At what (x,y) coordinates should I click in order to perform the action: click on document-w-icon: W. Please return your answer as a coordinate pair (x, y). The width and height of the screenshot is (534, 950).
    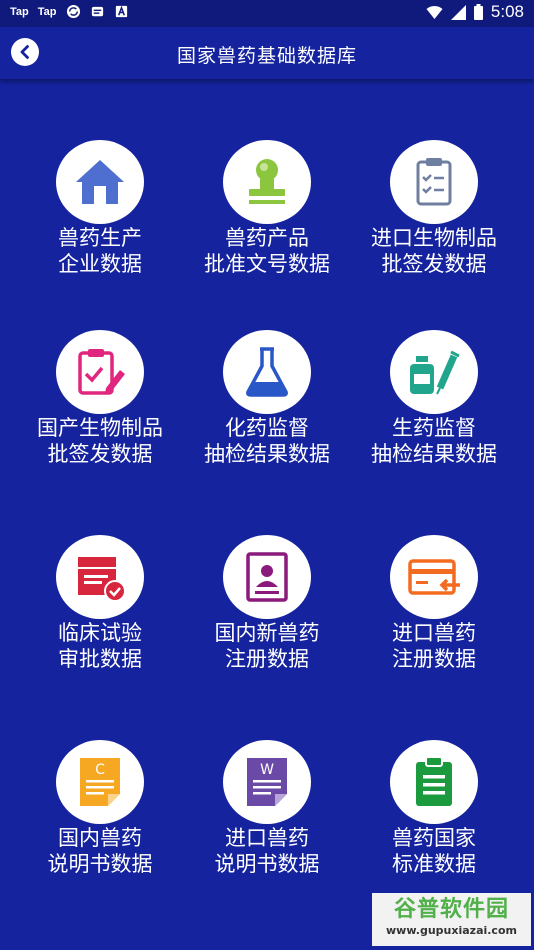
    Looking at the image, I should click on (267, 782).